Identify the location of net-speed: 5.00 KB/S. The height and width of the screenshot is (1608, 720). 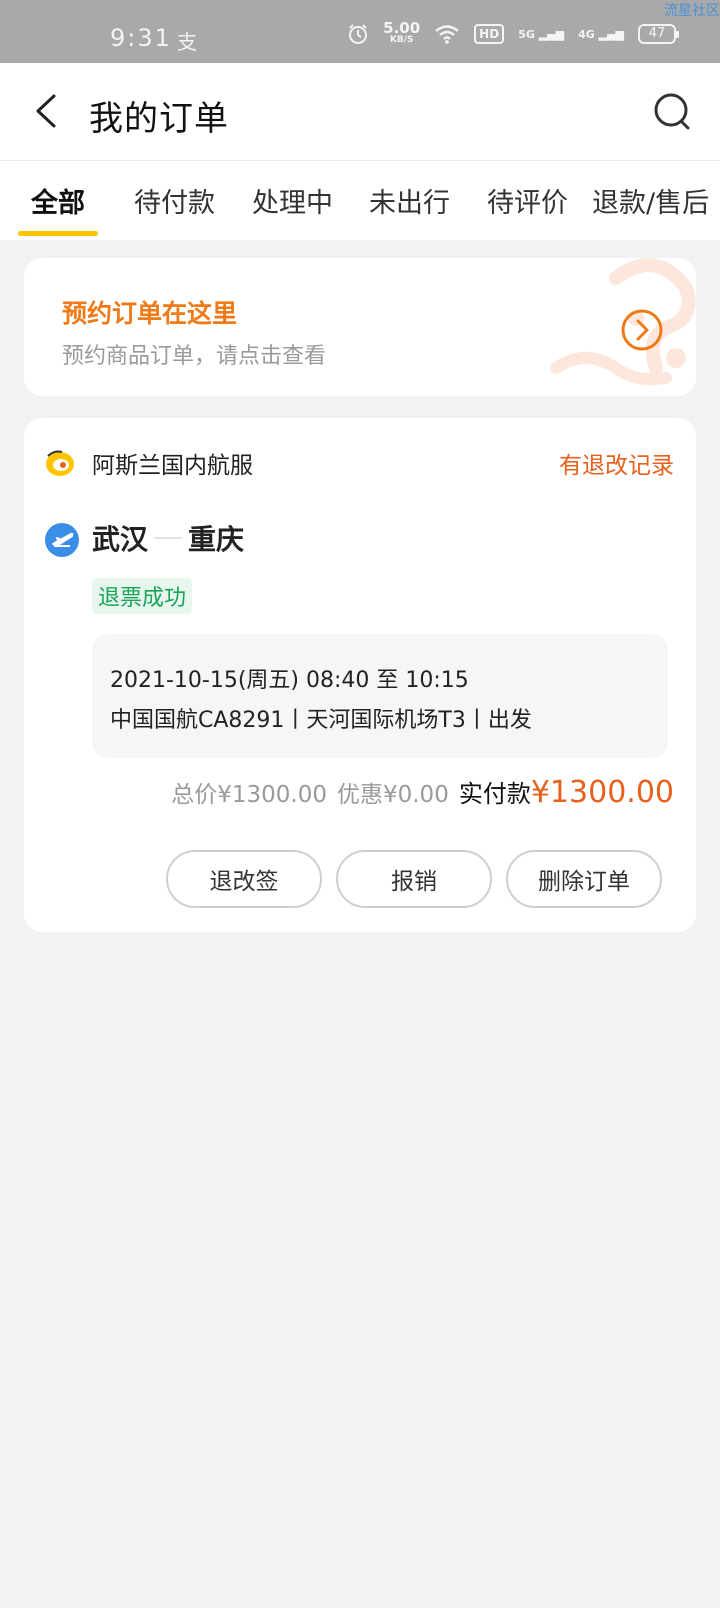
(402, 32).